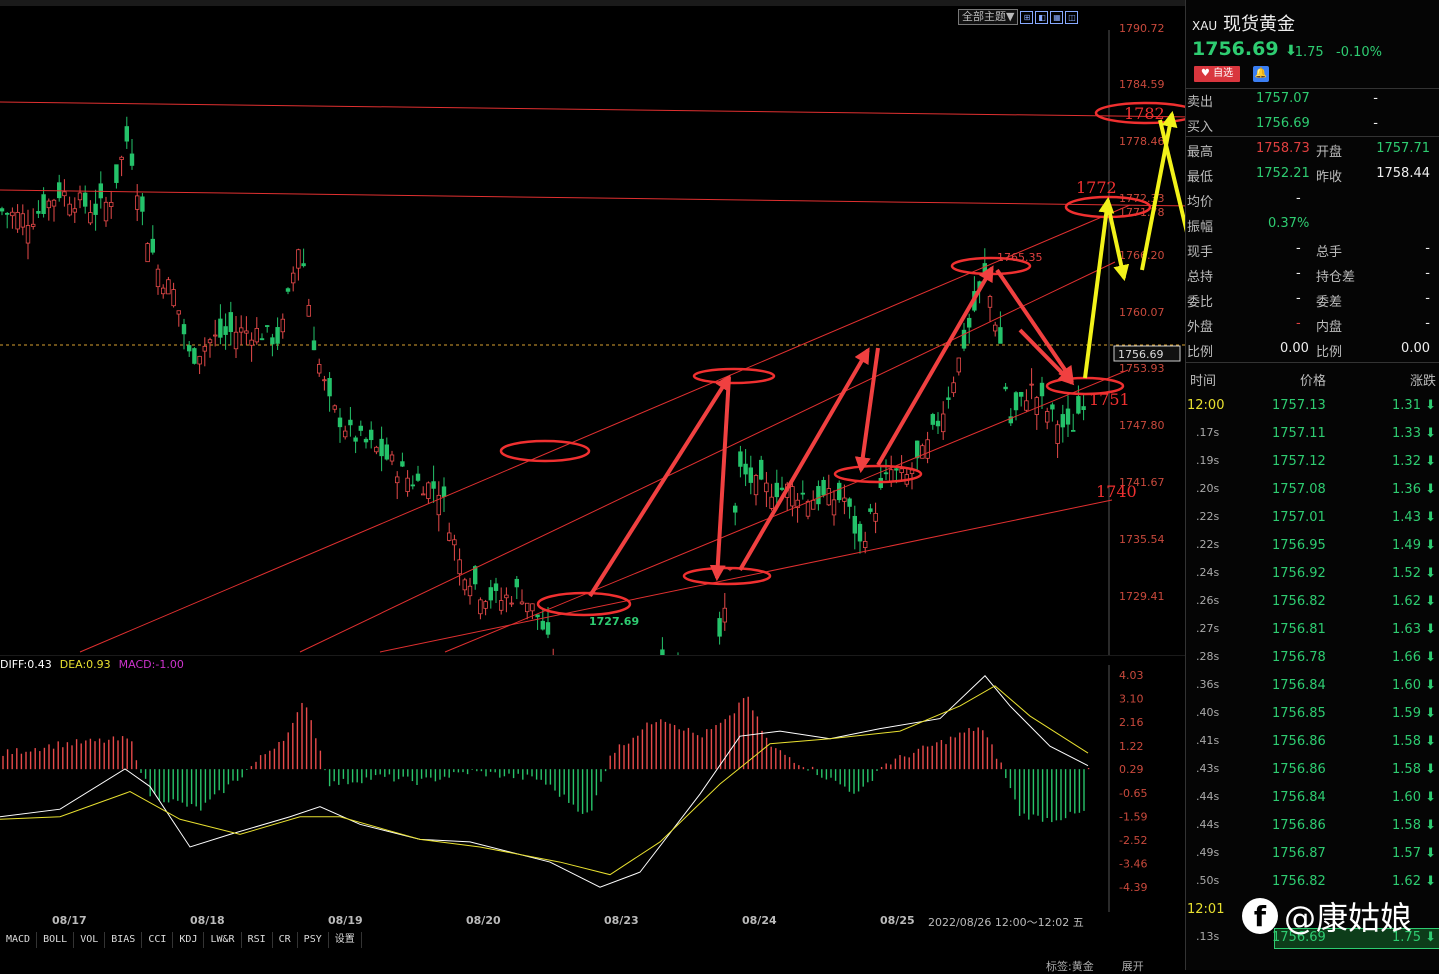  What do you see at coordinates (1308, 325) in the screenshot?
I see `row-out: 外盘 - 内盘 -` at bounding box center [1308, 325].